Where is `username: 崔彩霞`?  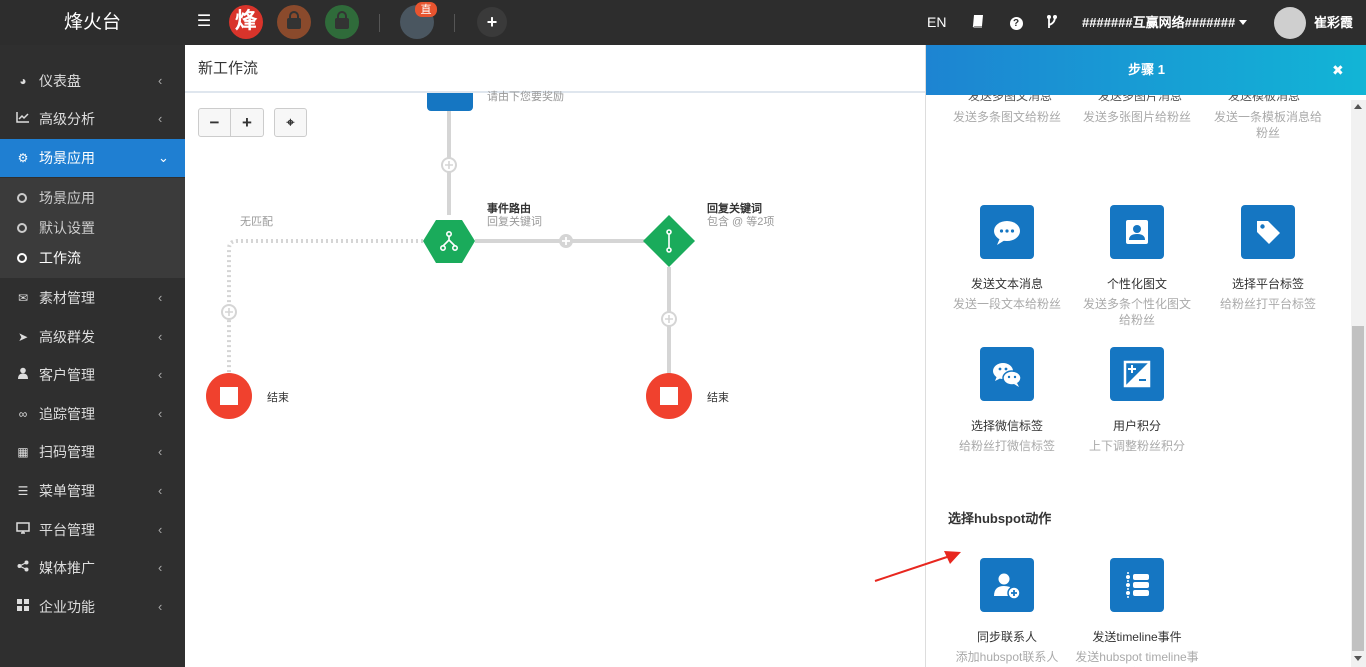 username: 崔彩霞 is located at coordinates (1333, 22).